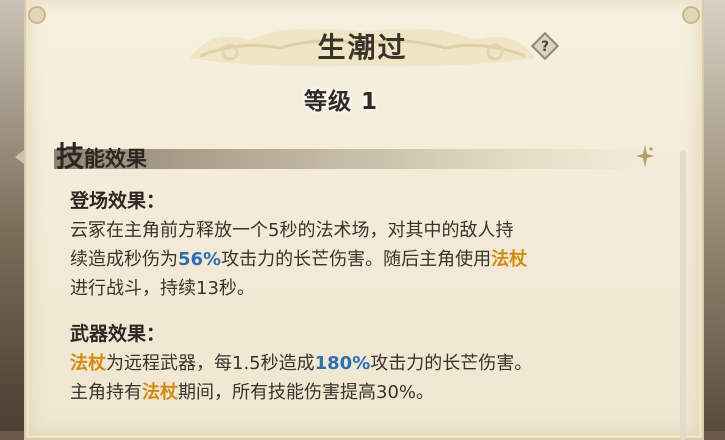  Describe the element at coordinates (356, 259) in the screenshot. I see `text-segment: 攻击力的长芒伤害。随后主角使用` at that location.